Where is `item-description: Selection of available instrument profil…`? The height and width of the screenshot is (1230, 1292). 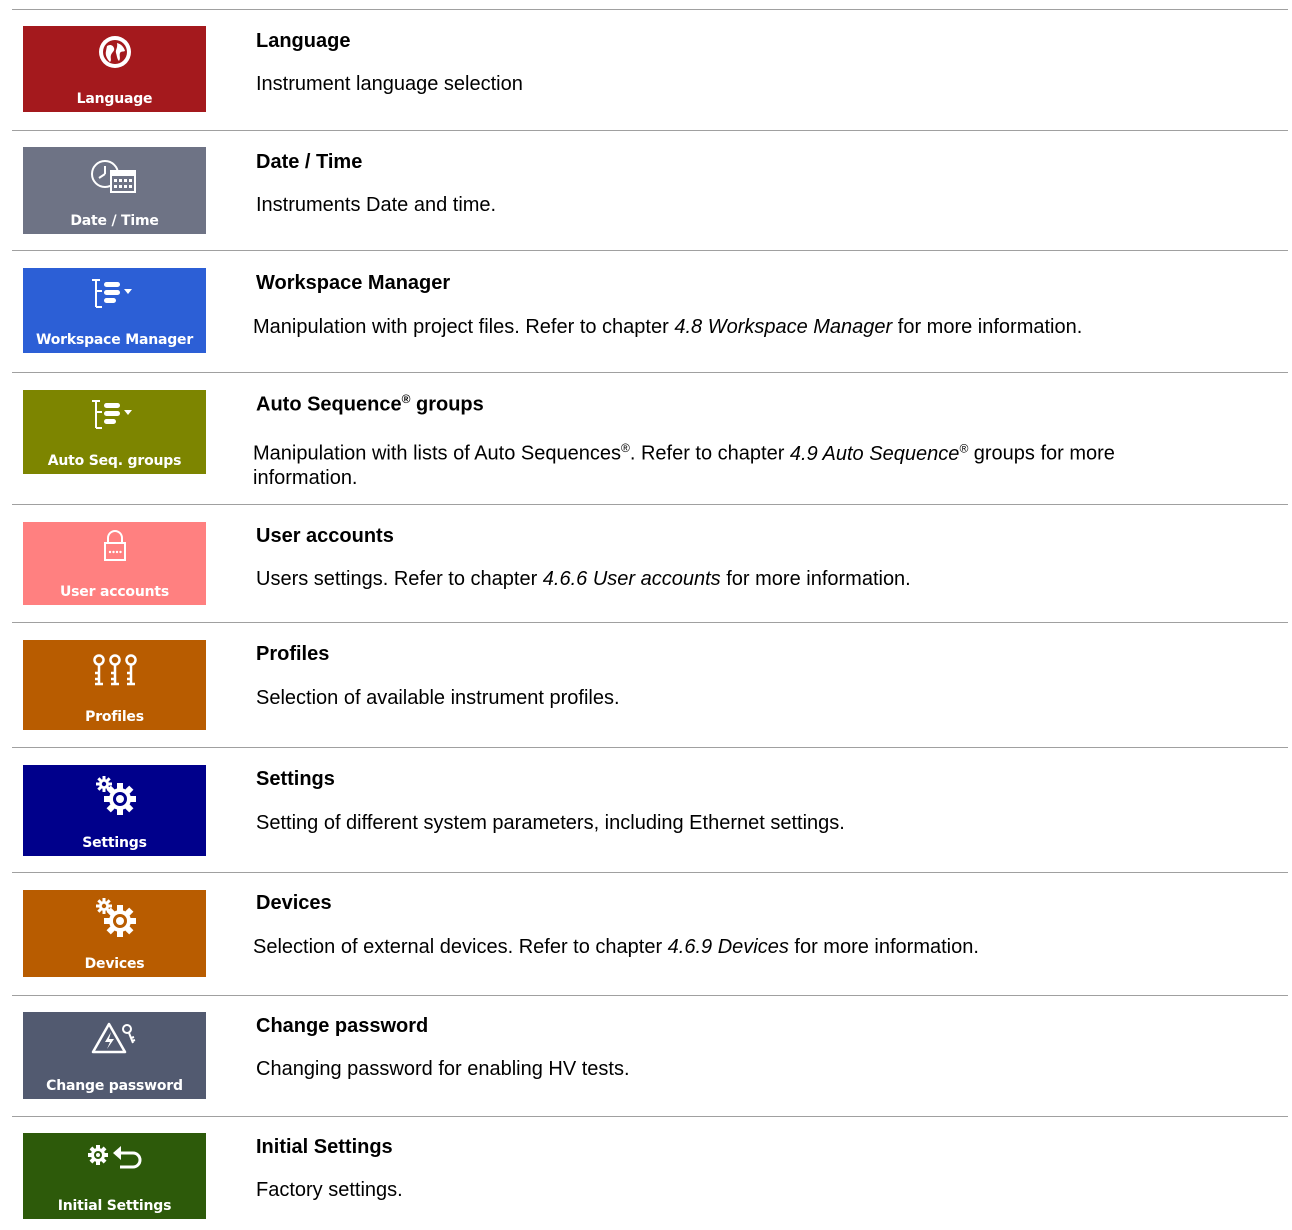
item-description: Selection of available instrument profil… is located at coordinates (438, 698).